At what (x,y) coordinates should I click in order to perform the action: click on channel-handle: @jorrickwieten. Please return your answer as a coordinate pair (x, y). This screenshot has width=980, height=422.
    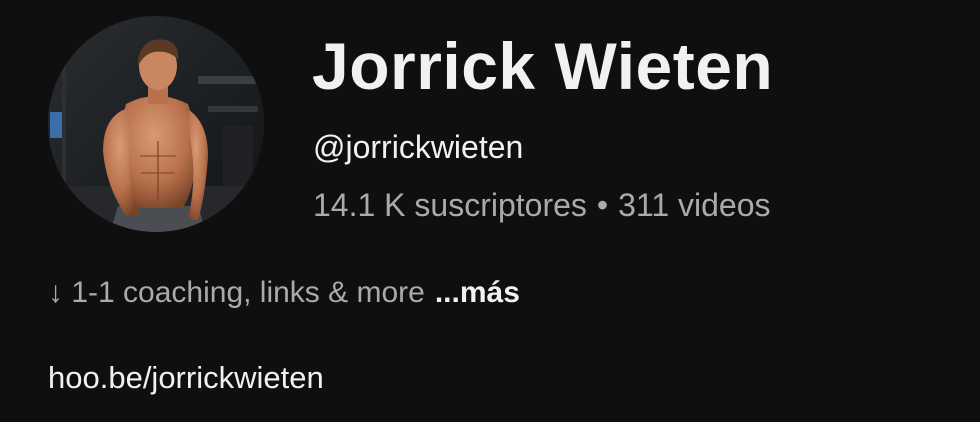
    Looking at the image, I should click on (418, 147).